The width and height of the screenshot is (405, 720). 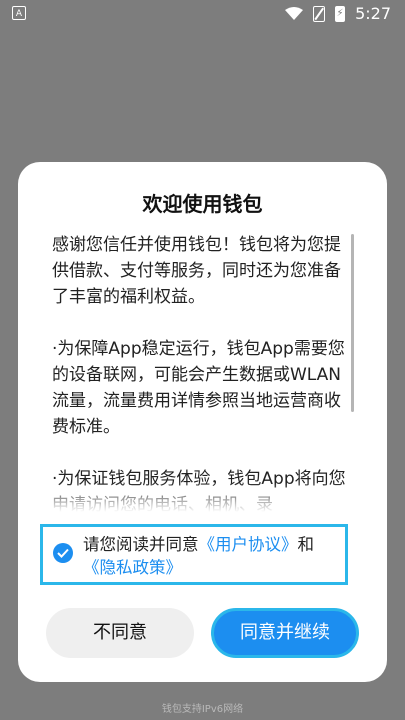 What do you see at coordinates (373, 13) in the screenshot?
I see `status-time: 5:27` at bounding box center [373, 13].